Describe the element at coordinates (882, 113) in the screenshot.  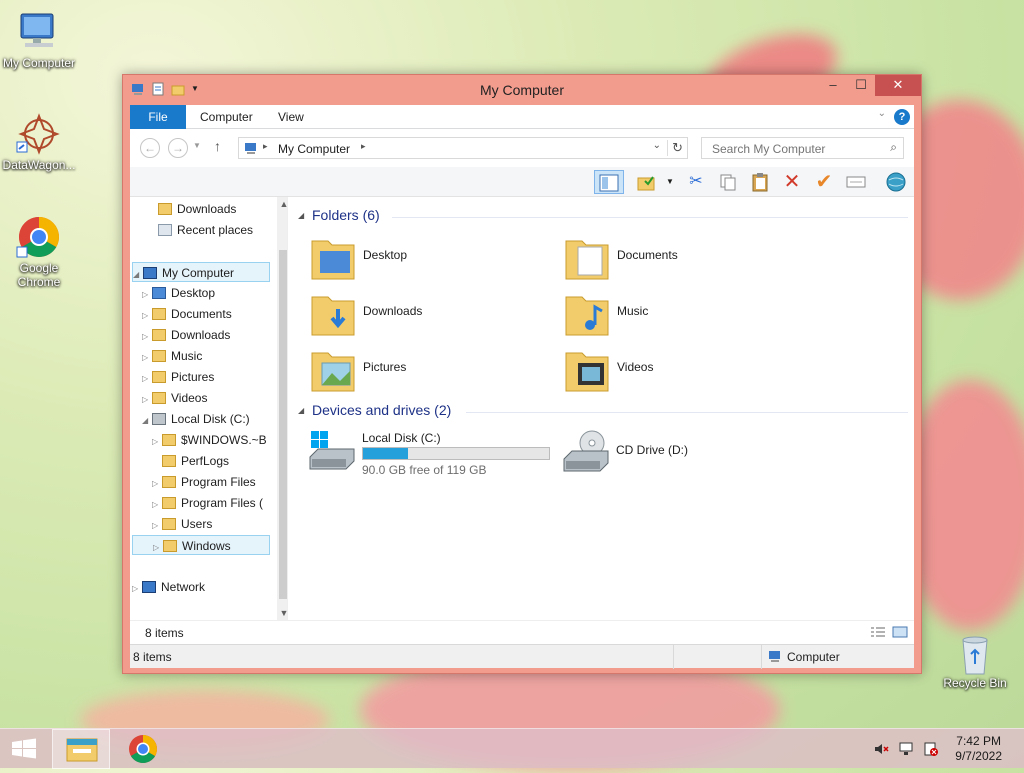
I see `ribbon-expand-chevron-icon: ⌄` at that location.